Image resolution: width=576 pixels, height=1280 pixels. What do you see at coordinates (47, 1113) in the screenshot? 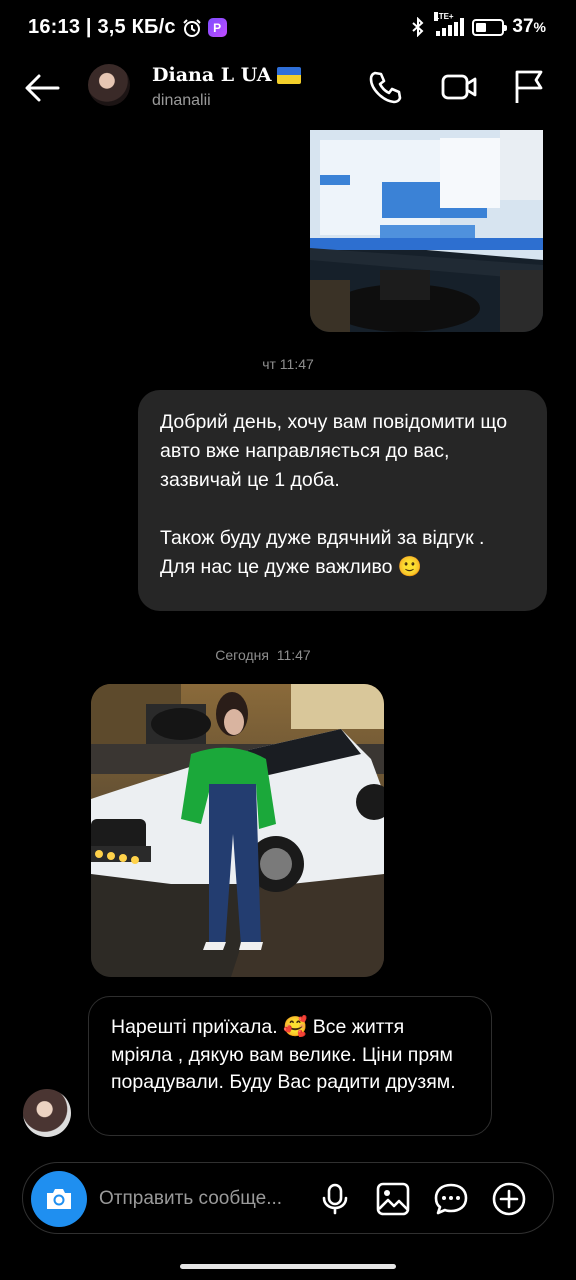
I see `sender-avatar` at bounding box center [47, 1113].